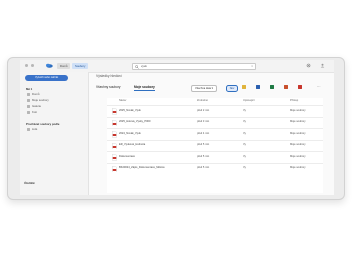  Describe the element at coordinates (232, 88) in the screenshot. I see `new-button: Nov` at that location.